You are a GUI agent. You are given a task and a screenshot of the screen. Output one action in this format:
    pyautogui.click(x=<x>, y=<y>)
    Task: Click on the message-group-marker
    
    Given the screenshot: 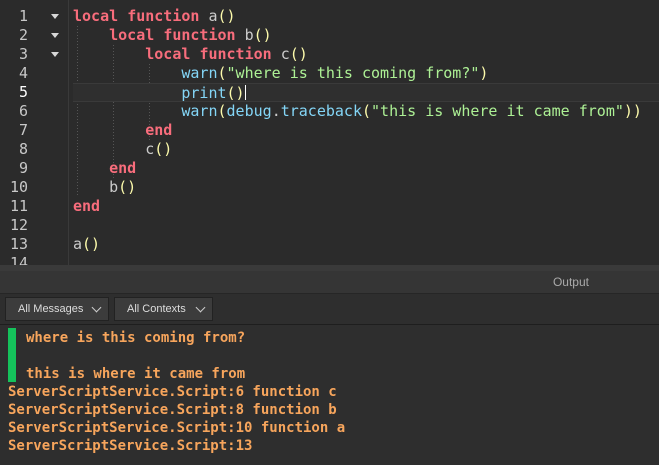 What is the action you would take?
    pyautogui.click(x=12, y=355)
    